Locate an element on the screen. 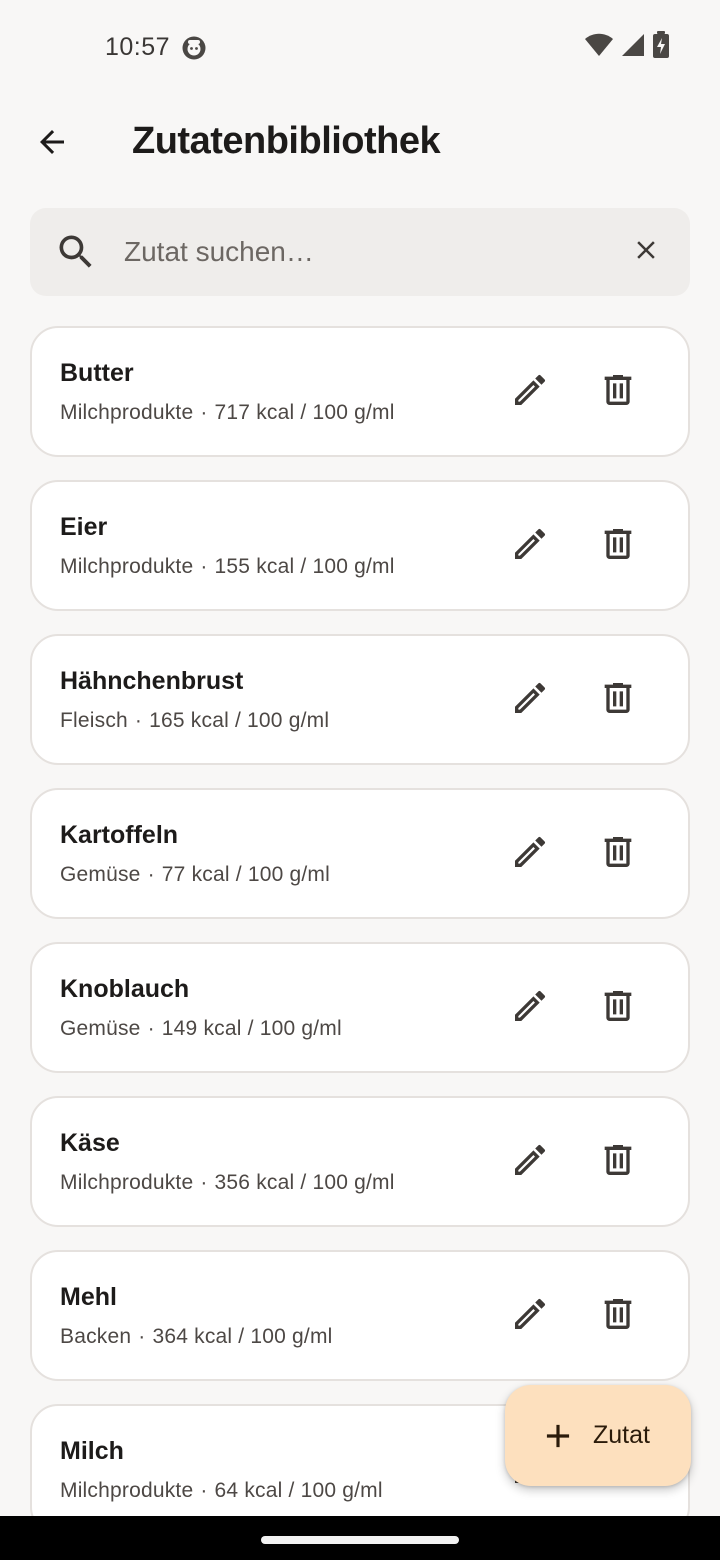 This screenshot has height=1560, width=720. app-notification-icon is located at coordinates (194, 48).